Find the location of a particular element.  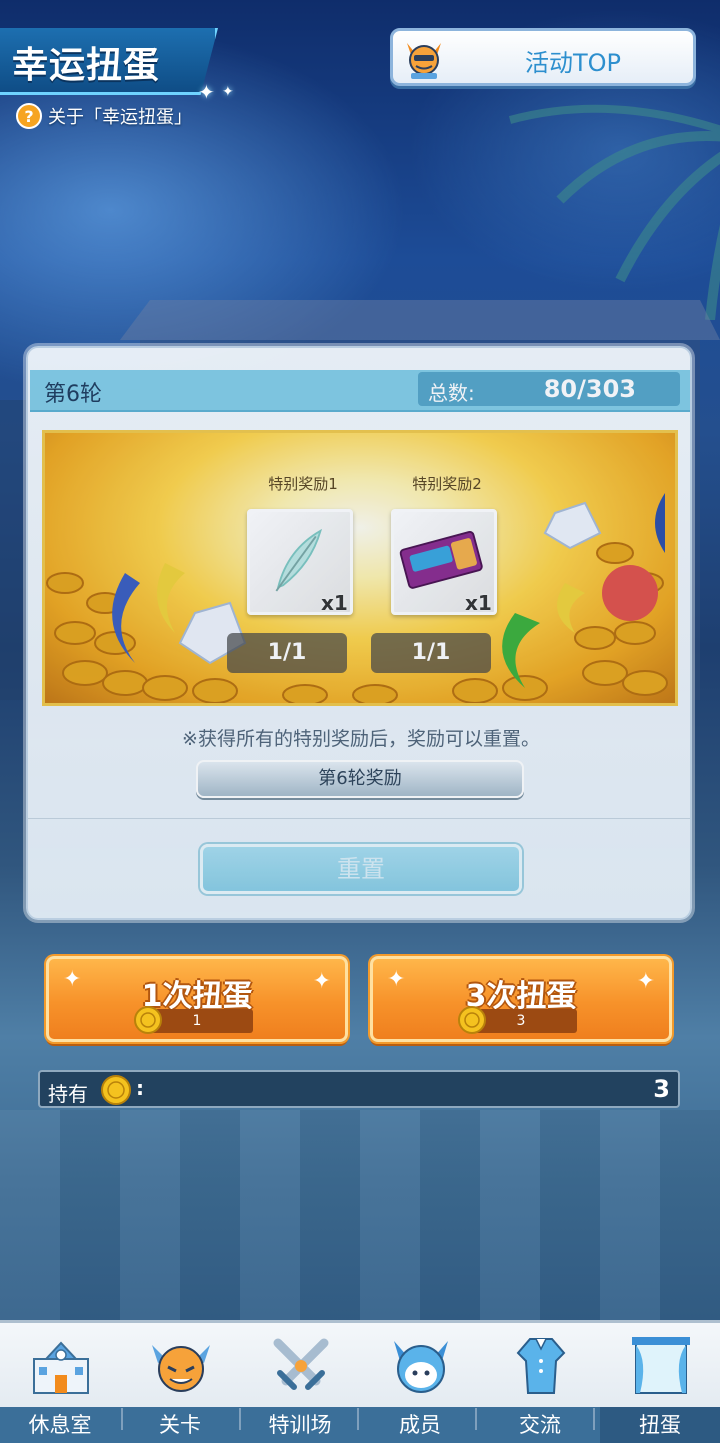

draw-3-button: ✦ ✦ 3次扭蛋 3 is located at coordinates (521, 999).